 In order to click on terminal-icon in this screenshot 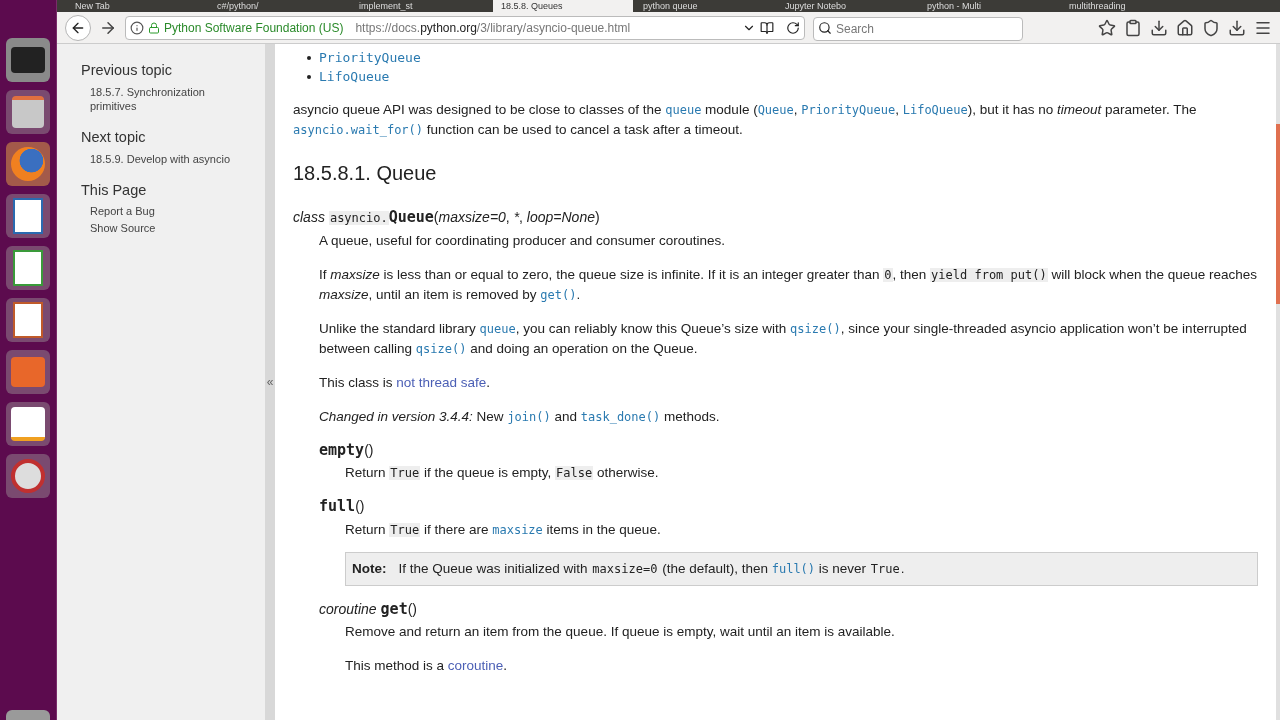, I will do `click(28, 60)`.